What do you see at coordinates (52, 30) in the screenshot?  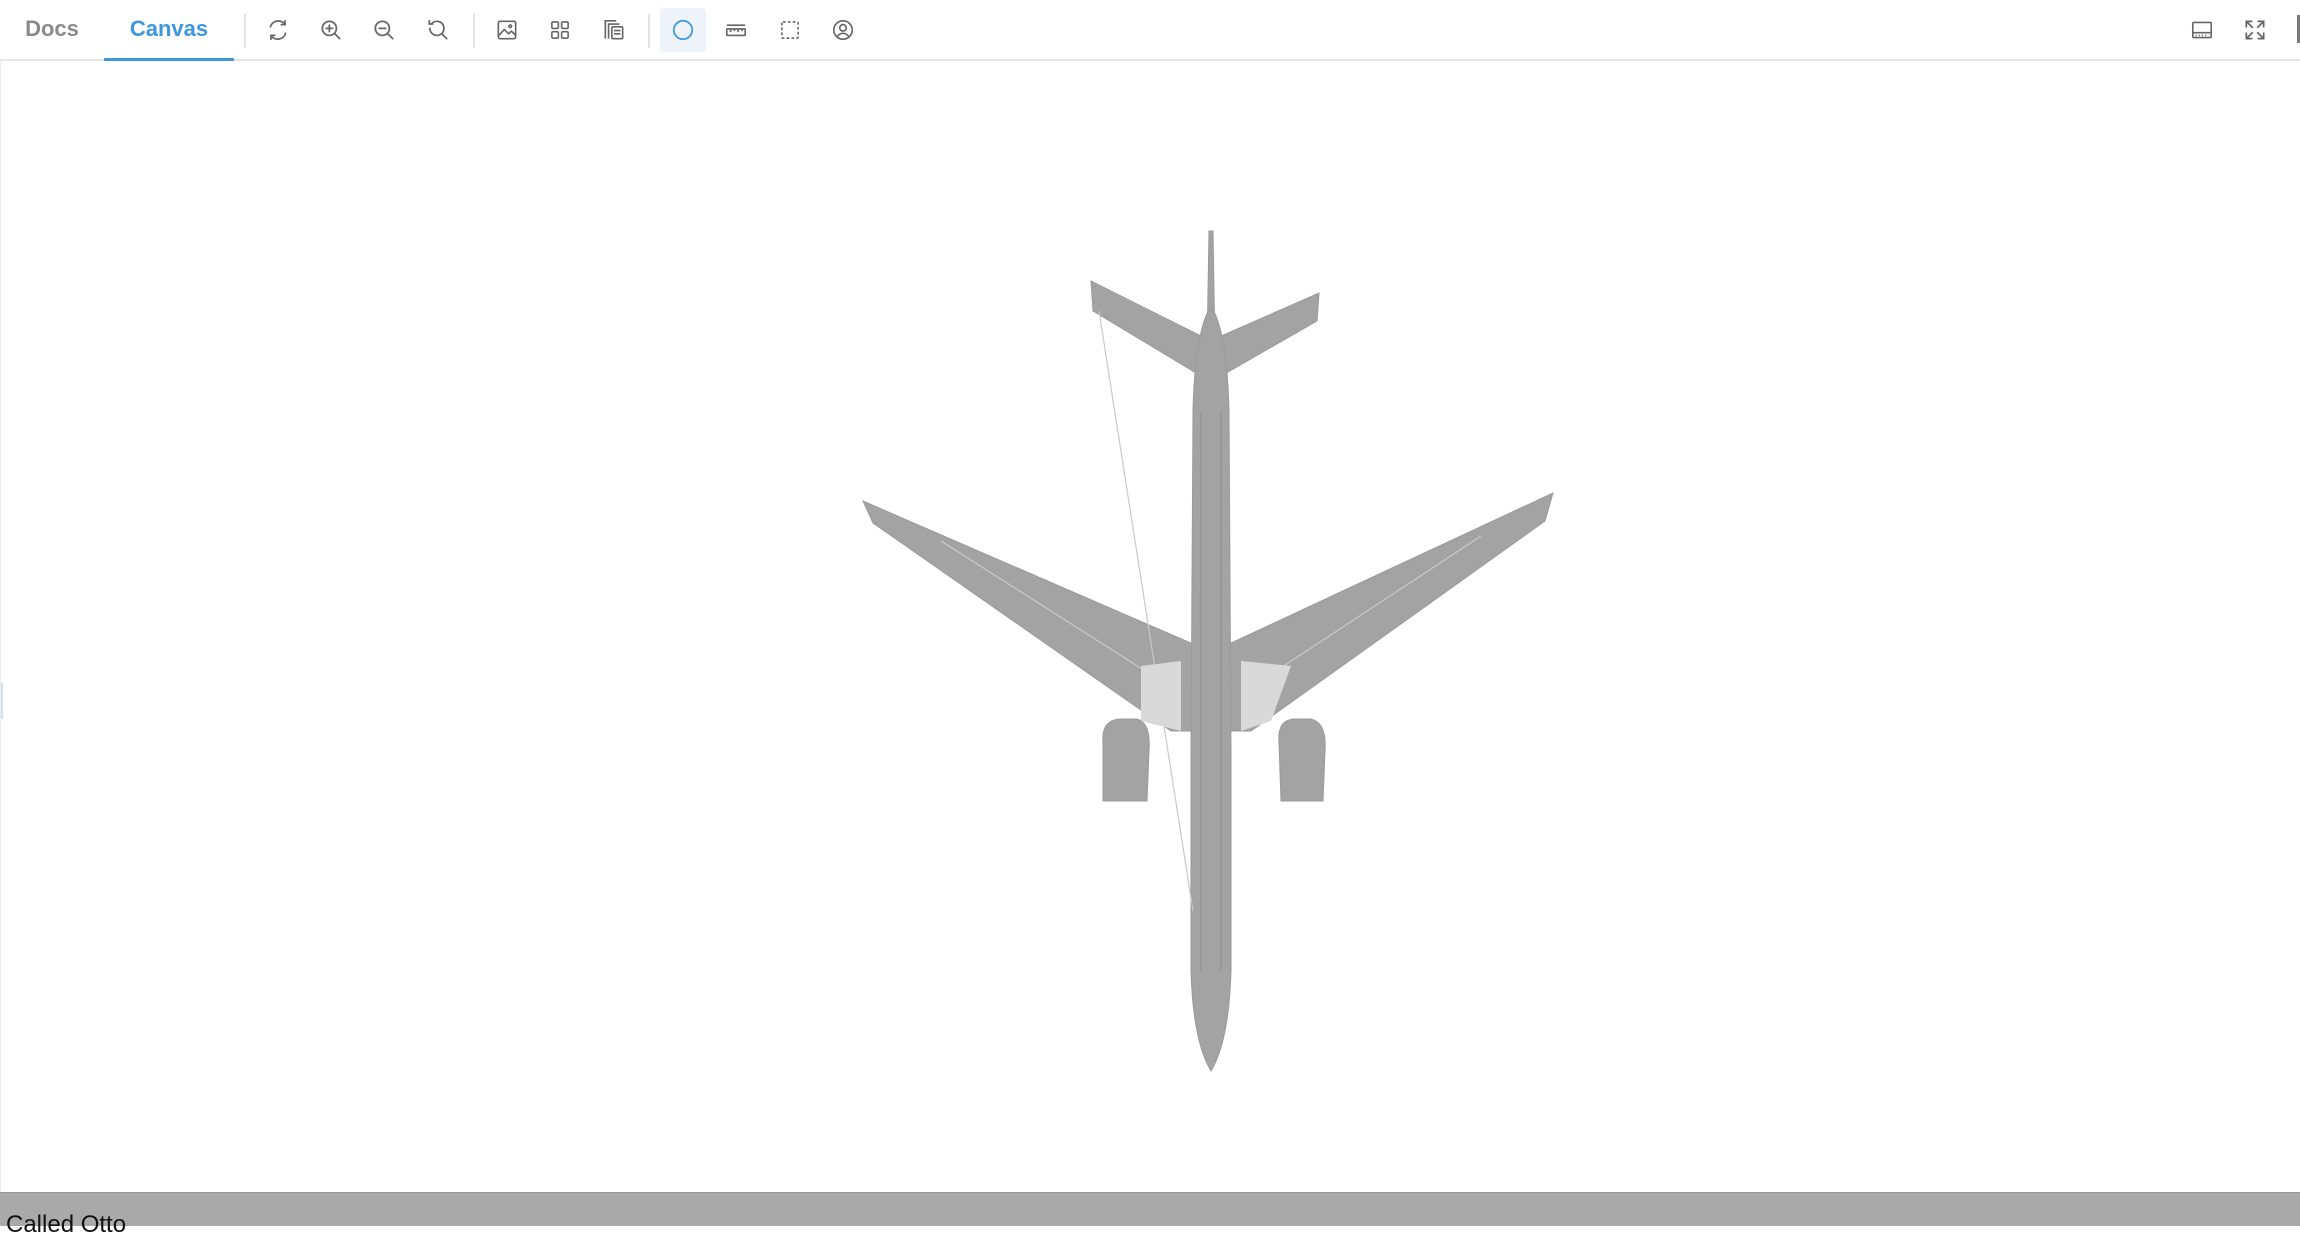 I see `tab-docs: Docs` at bounding box center [52, 30].